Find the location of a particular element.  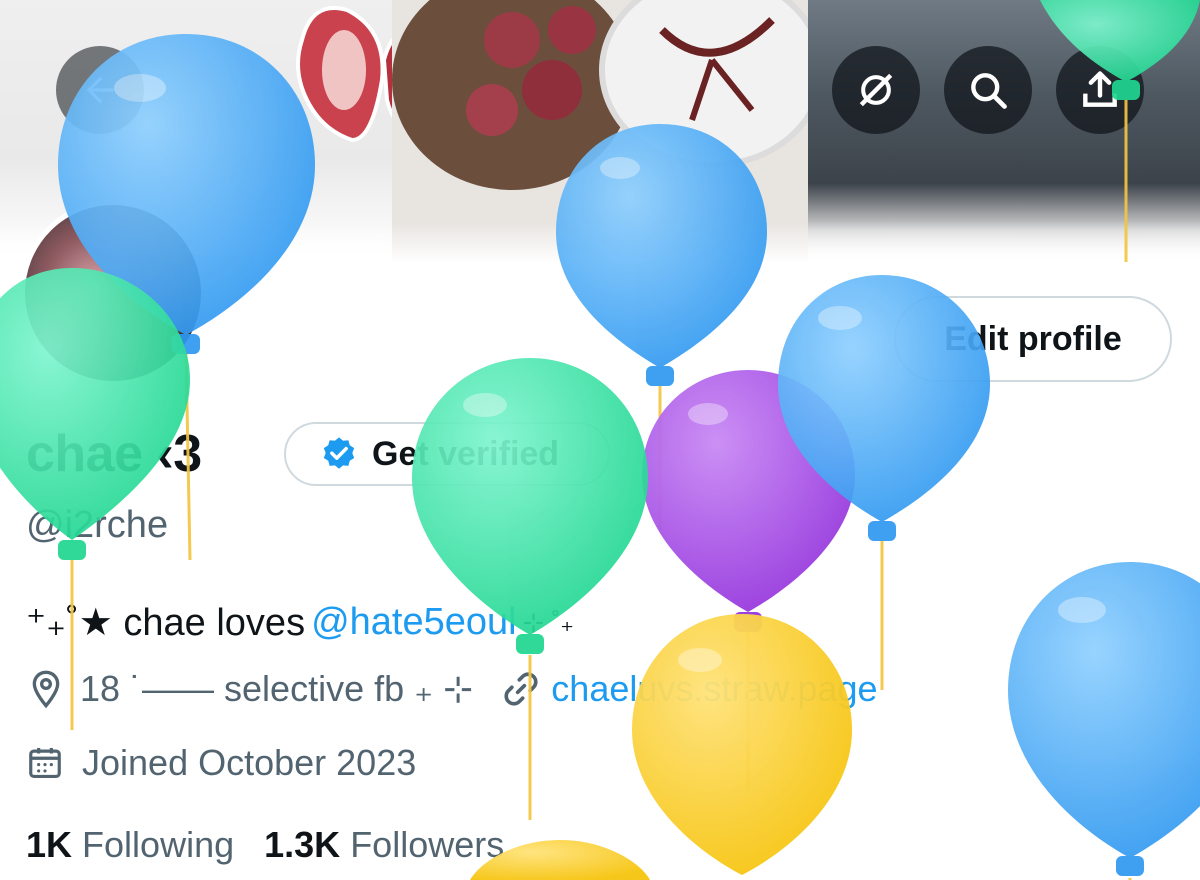

grok-button is located at coordinates (876, 90).